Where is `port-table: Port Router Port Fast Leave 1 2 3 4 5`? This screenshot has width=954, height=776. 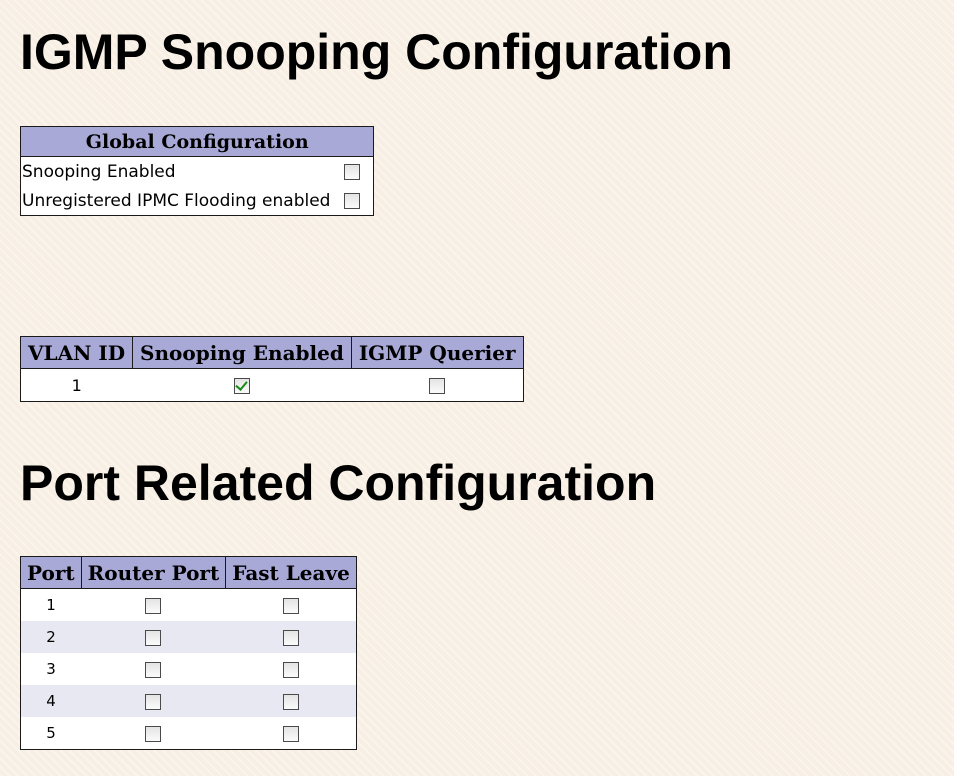
port-table: Port Router Port Fast Leave 1 2 3 4 5 is located at coordinates (188, 653).